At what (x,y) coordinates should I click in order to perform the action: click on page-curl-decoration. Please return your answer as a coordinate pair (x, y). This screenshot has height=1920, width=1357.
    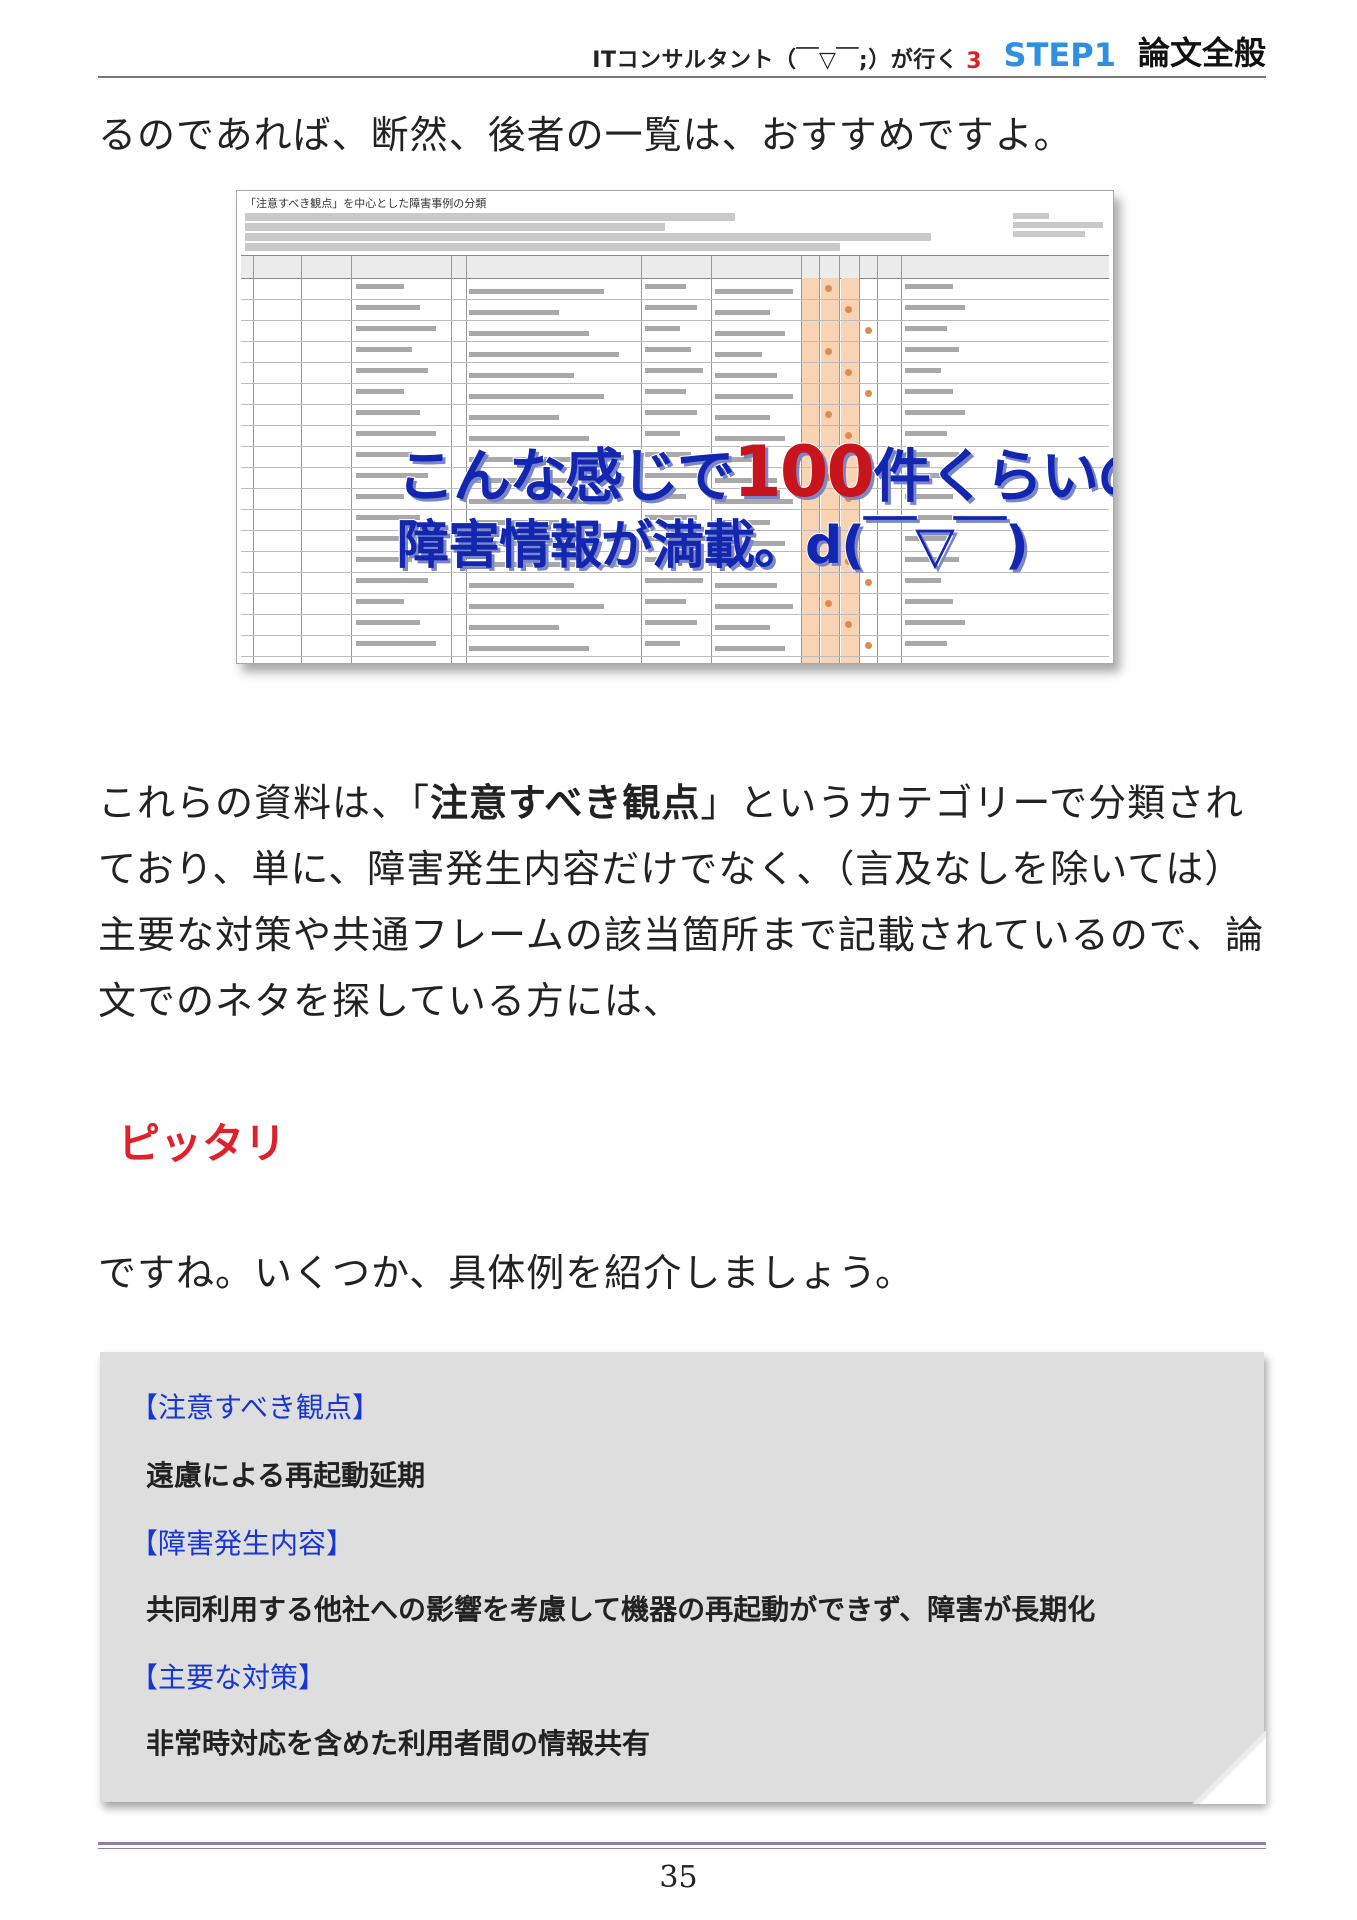
    Looking at the image, I should click on (1229, 1767).